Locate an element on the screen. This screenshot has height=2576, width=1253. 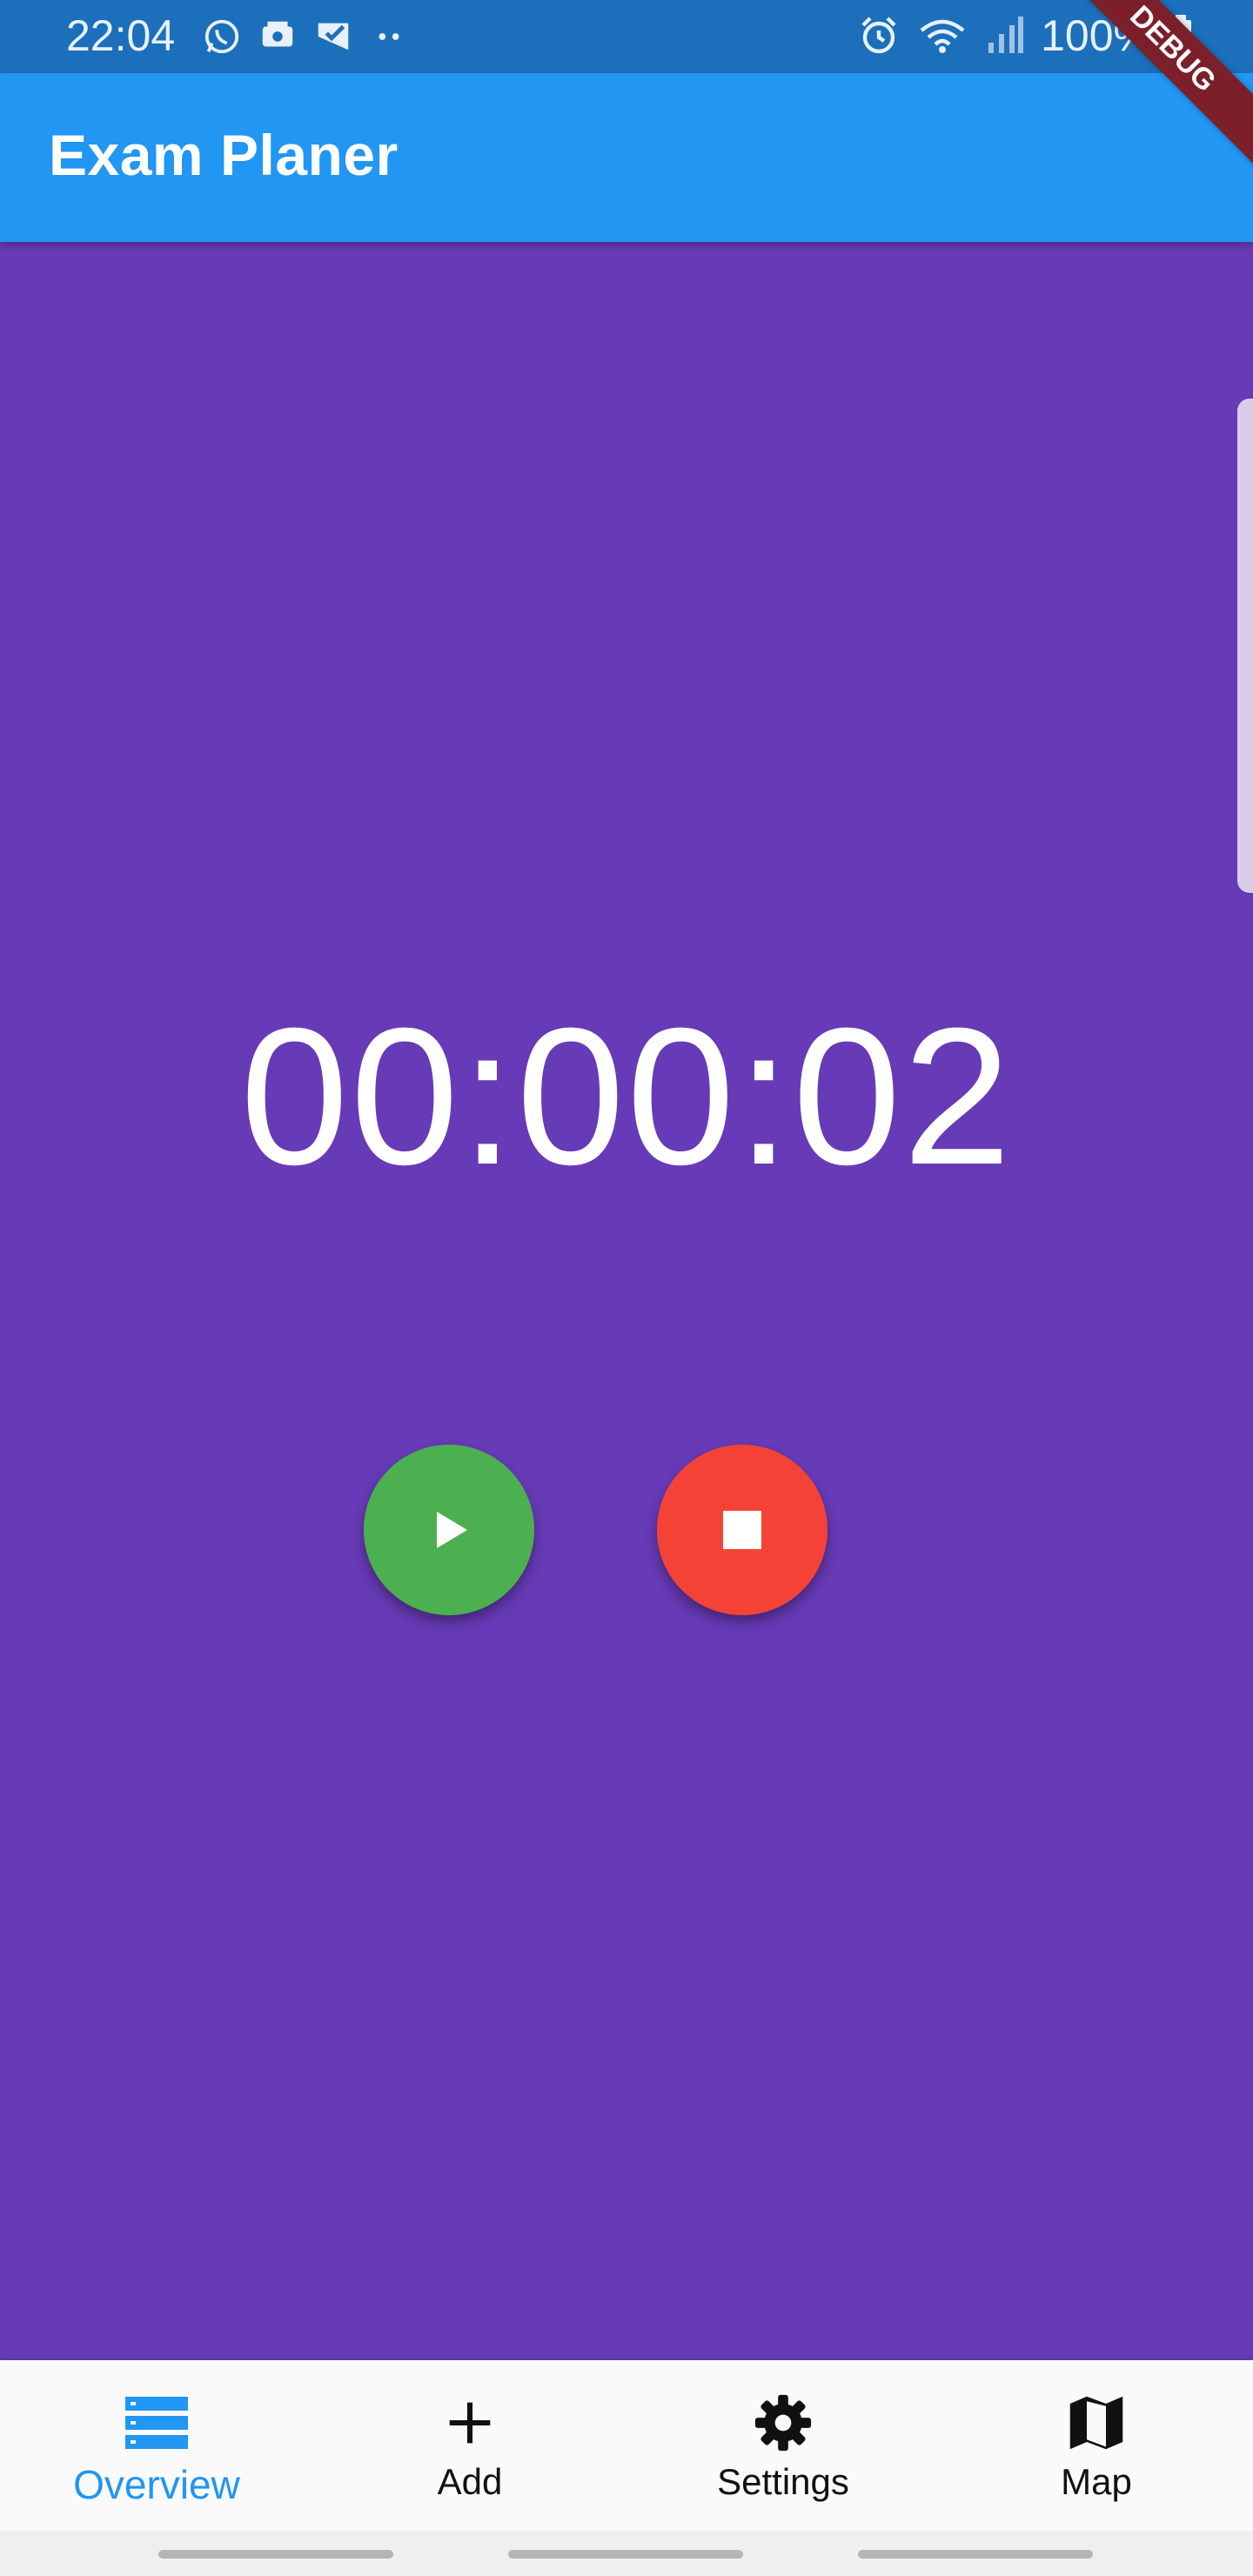
app-bar: Exam Planer is located at coordinates (626, 157).